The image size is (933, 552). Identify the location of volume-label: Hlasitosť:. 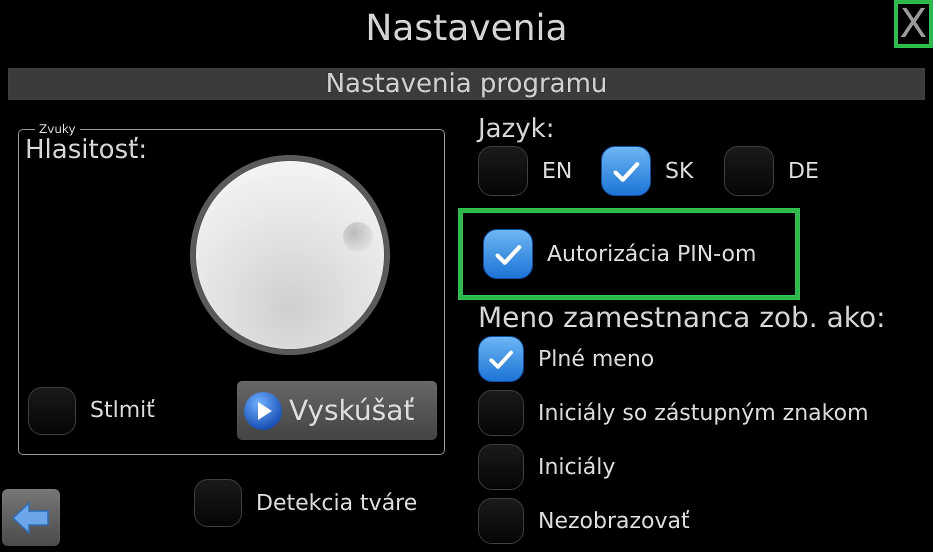
(86, 150).